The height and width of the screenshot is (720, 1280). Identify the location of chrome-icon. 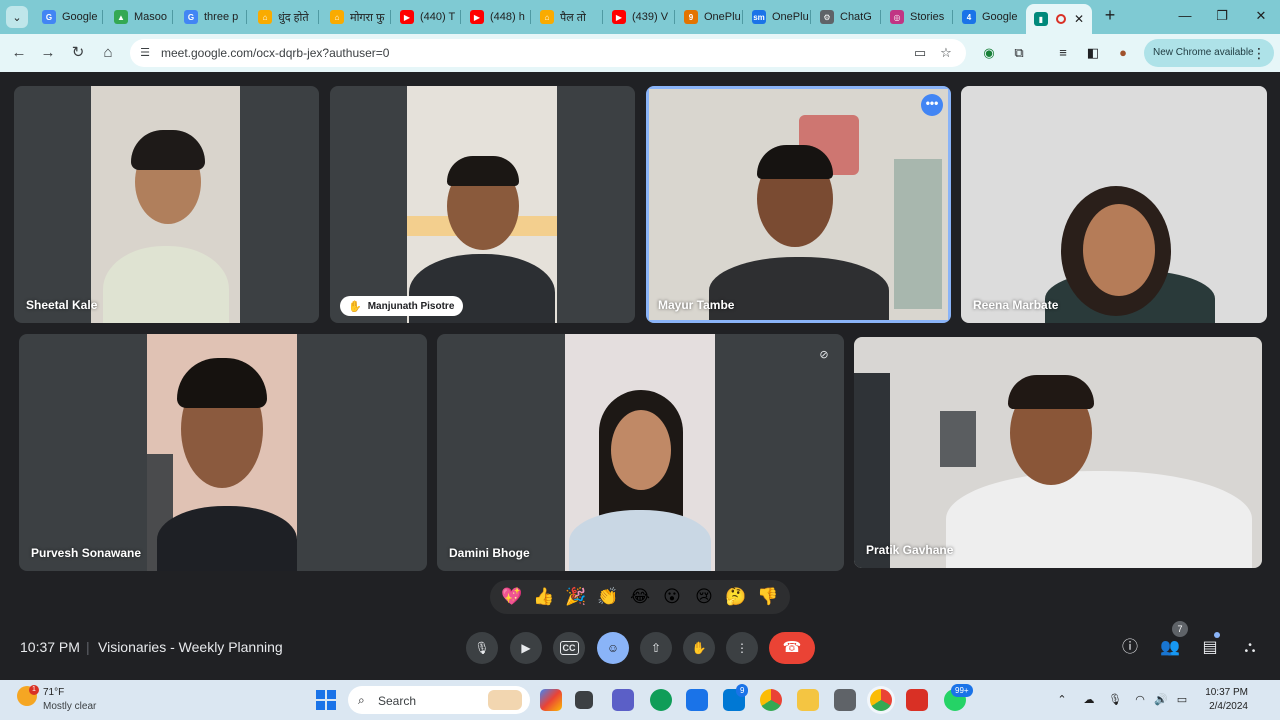
(771, 700).